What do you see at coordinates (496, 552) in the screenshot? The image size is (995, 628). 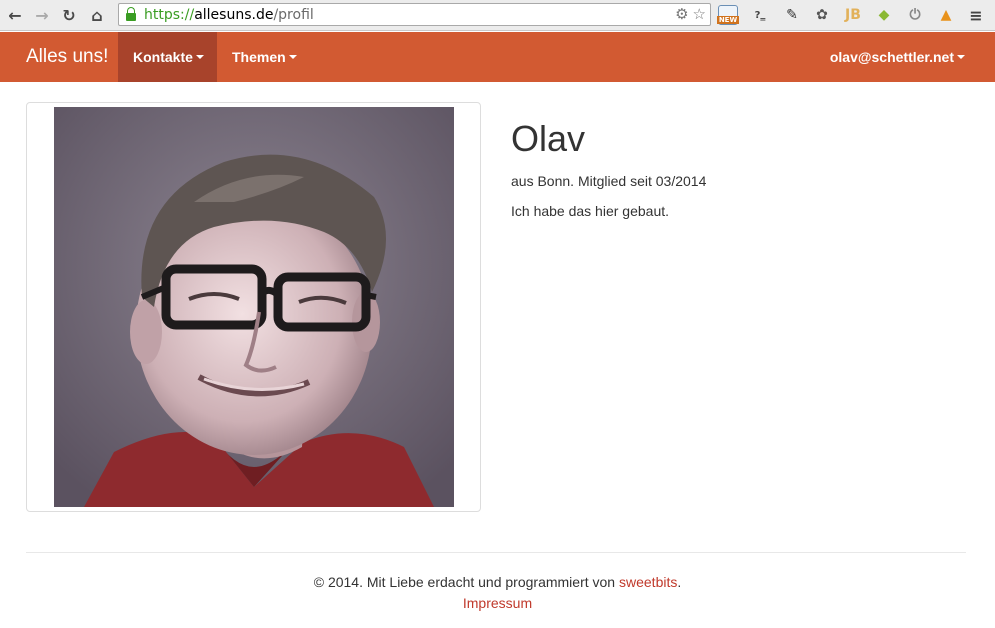 I see `footer-divider` at bounding box center [496, 552].